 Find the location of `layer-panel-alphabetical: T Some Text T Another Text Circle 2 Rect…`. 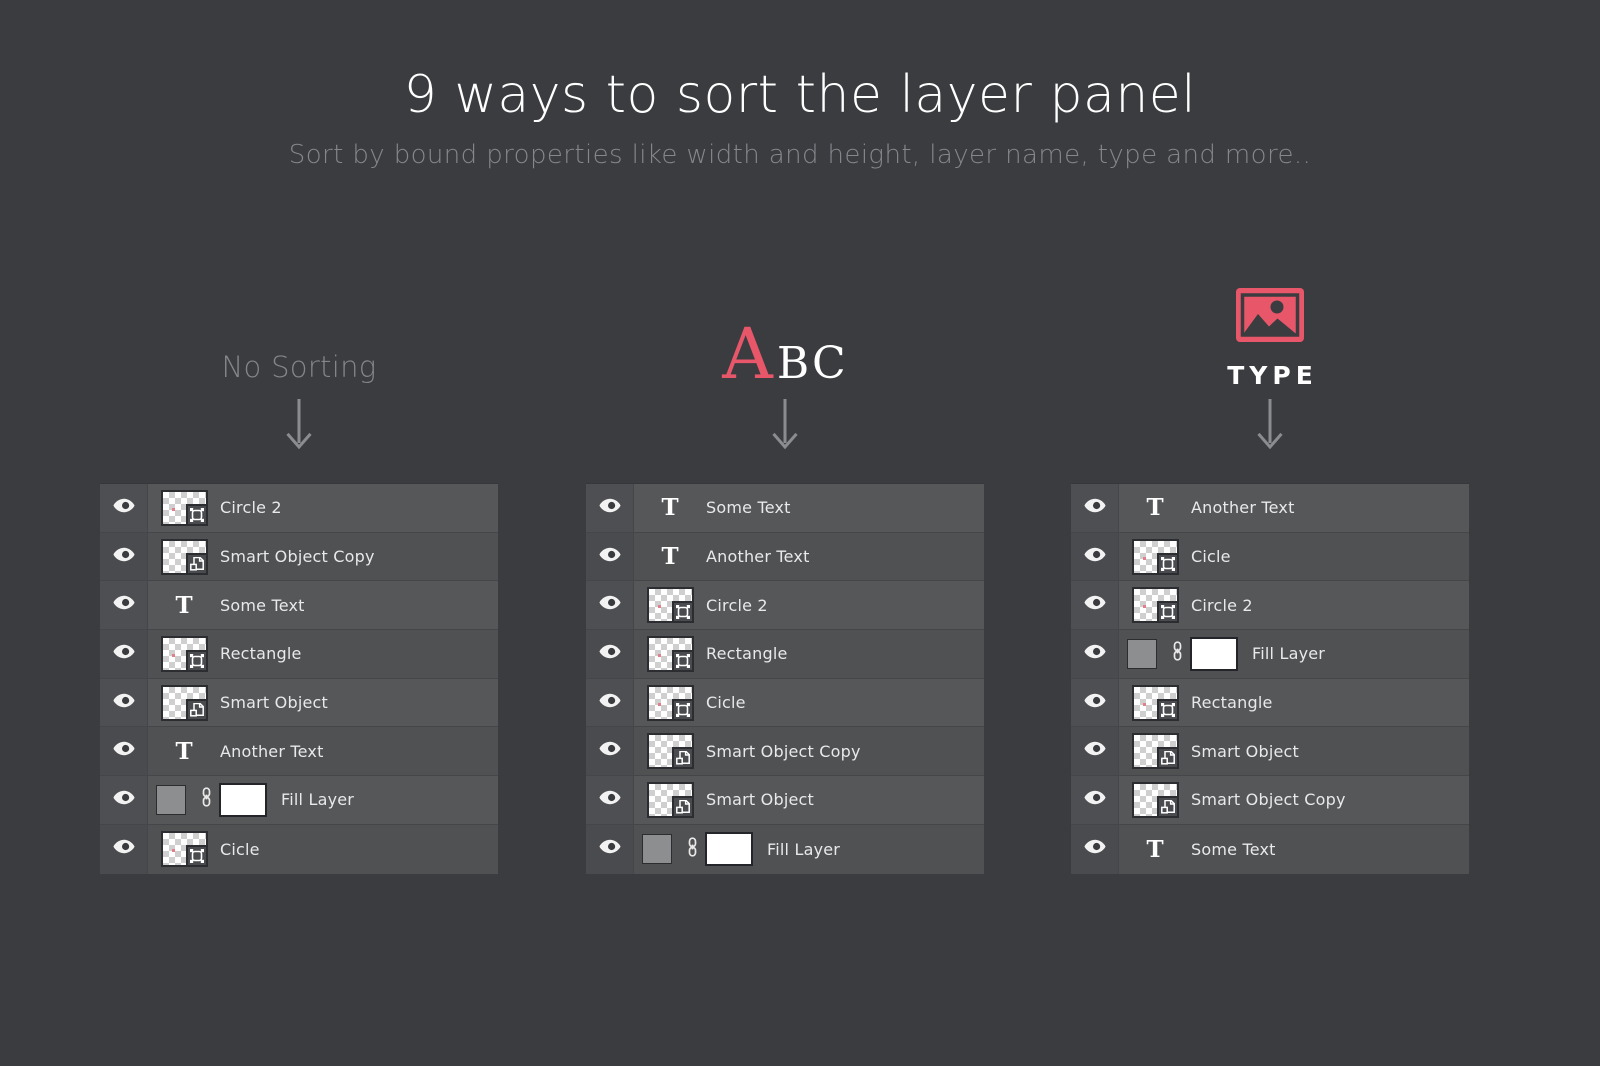

layer-panel-alphabetical: T Some Text T Another Text Circle 2 Rect… is located at coordinates (785, 678).